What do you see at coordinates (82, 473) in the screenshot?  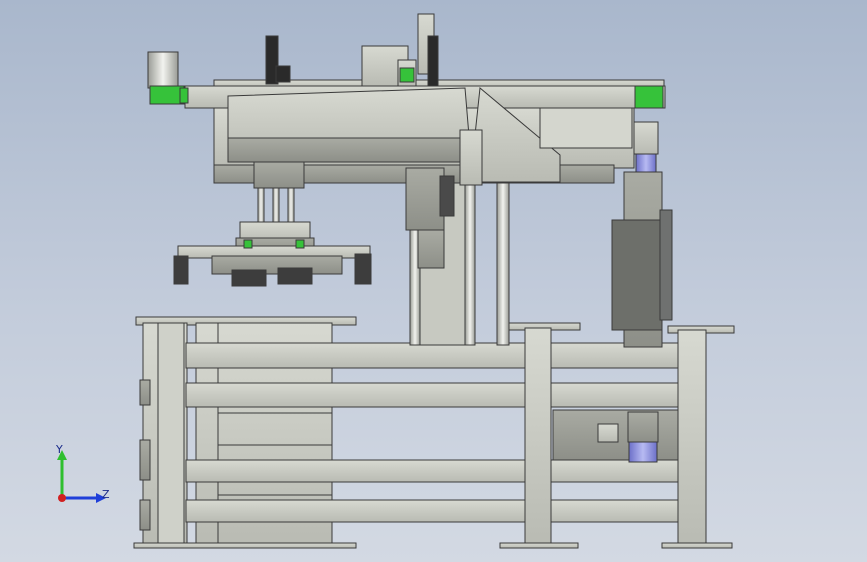 I see `coordinate-triad: Y Z` at bounding box center [82, 473].